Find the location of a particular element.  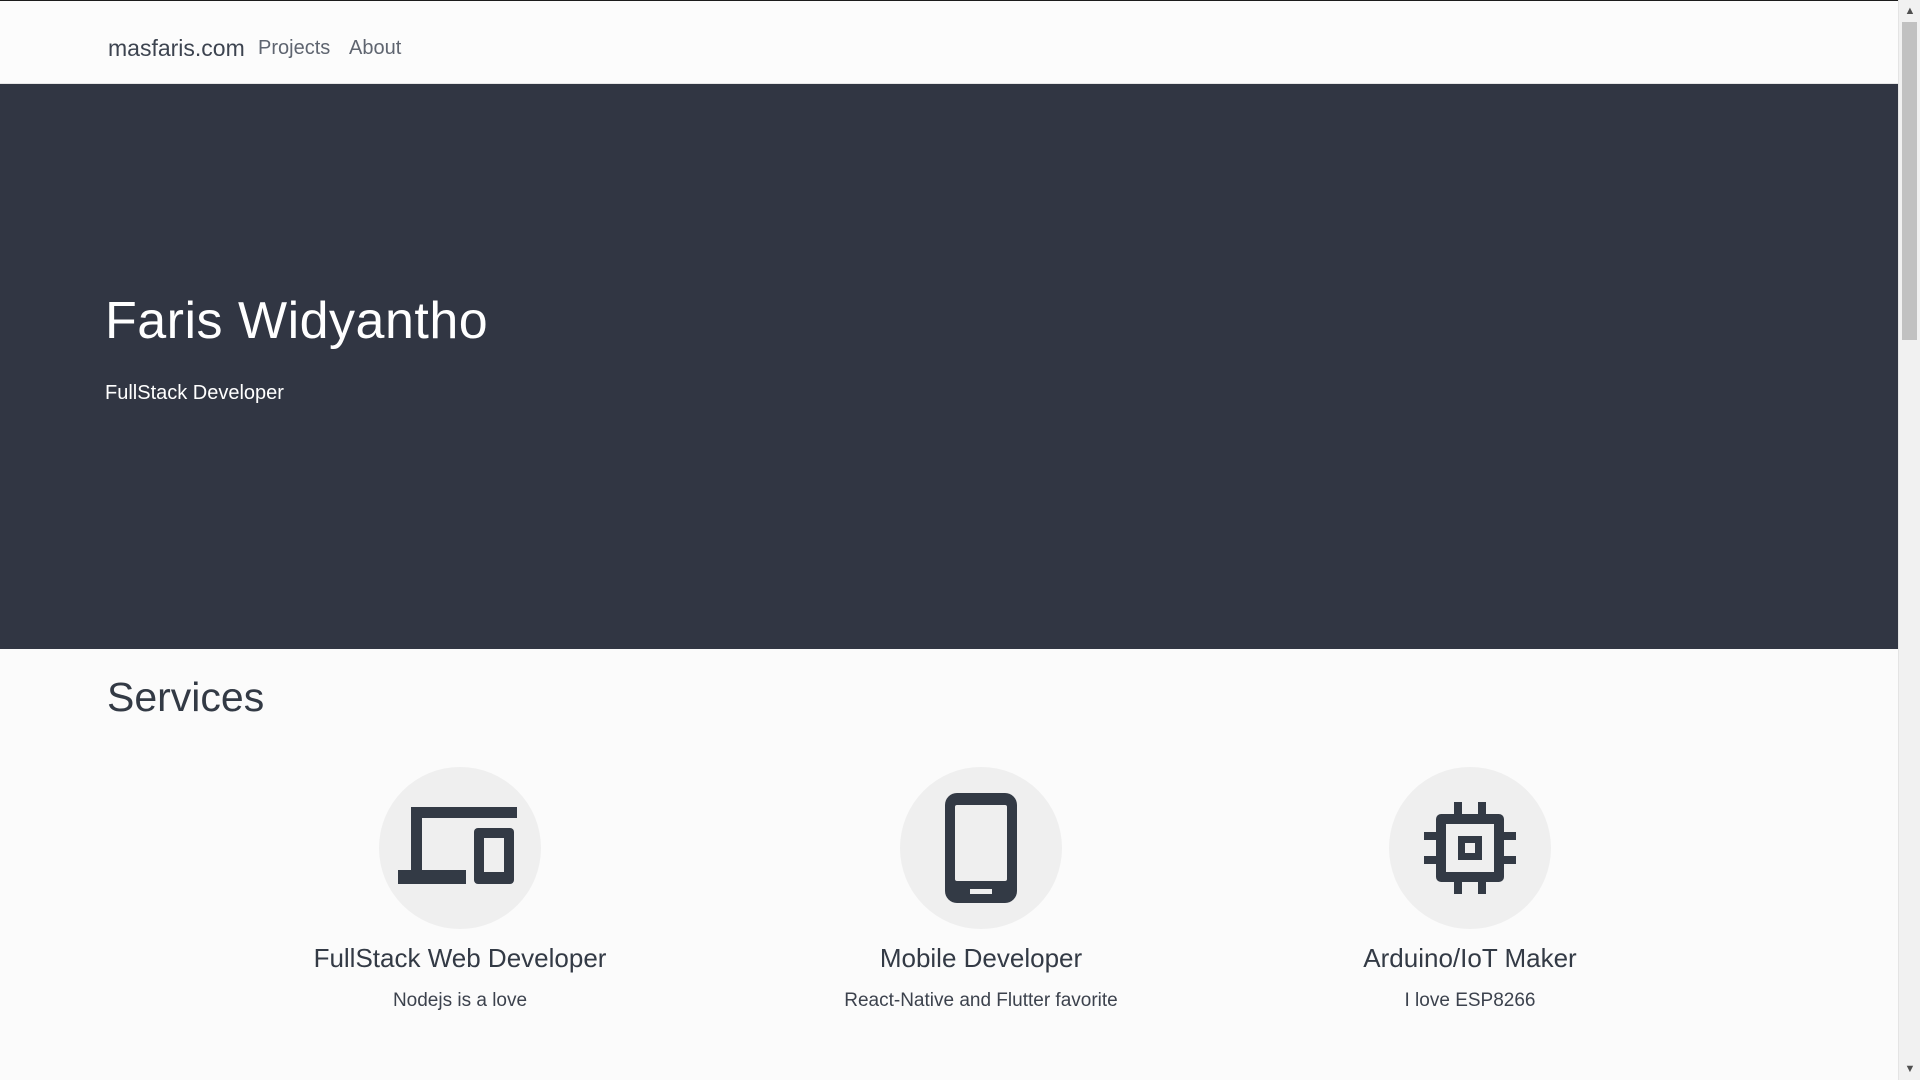

service-description: React-Native and Flutter favorite is located at coordinates (981, 1000).